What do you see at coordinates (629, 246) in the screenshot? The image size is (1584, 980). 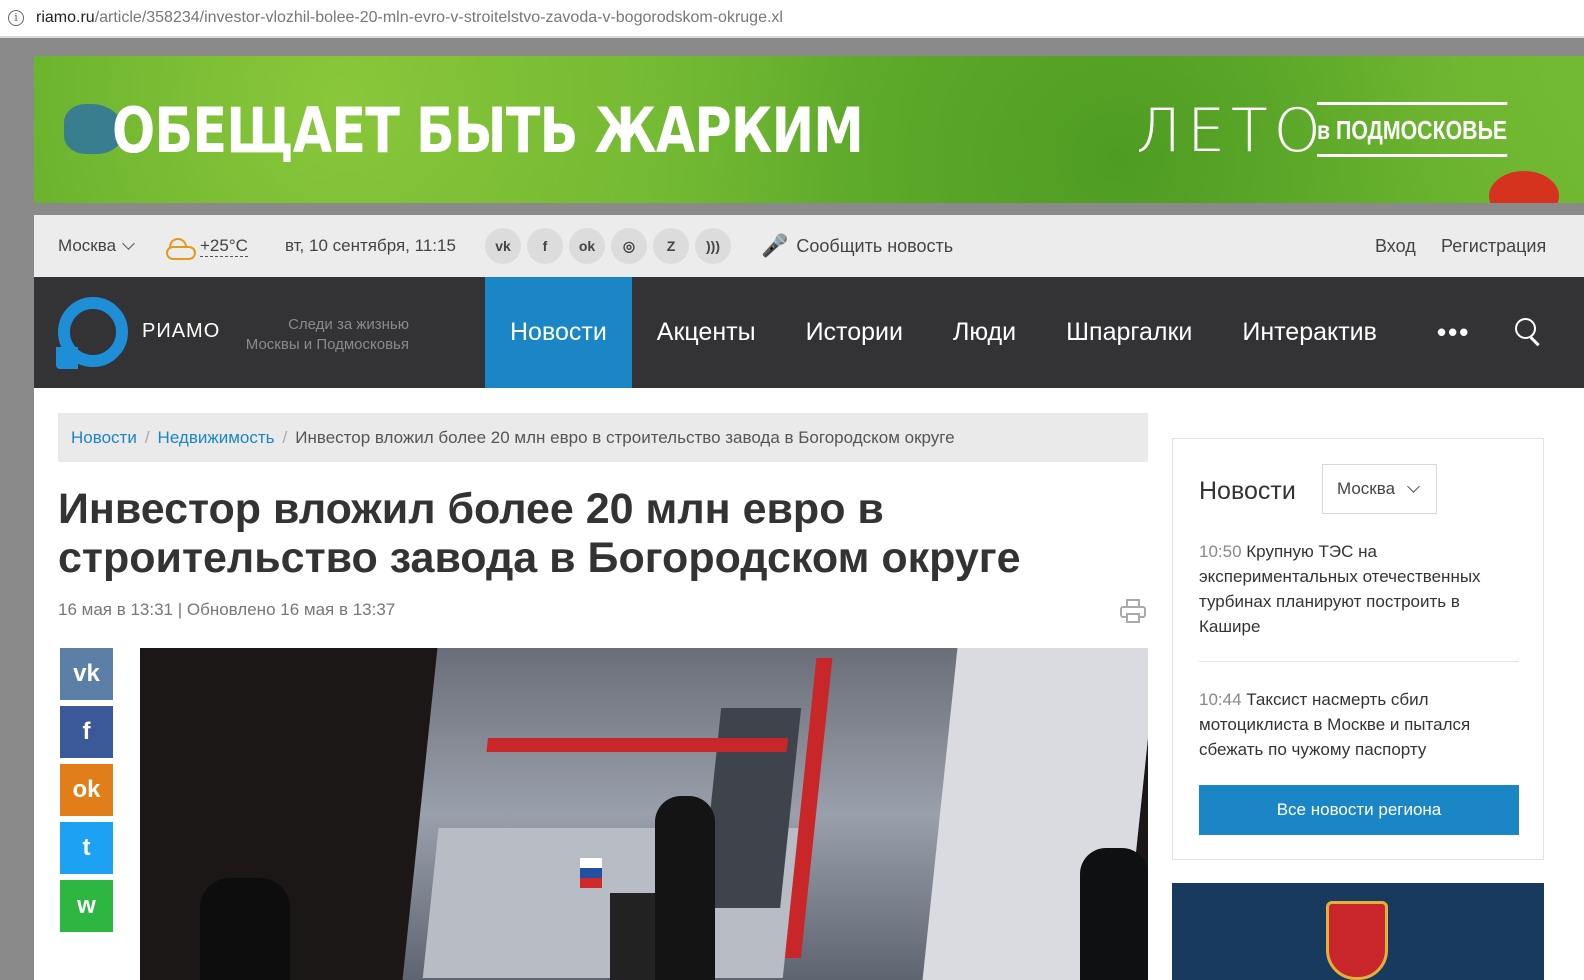 I see `instagram-icon: ◎` at bounding box center [629, 246].